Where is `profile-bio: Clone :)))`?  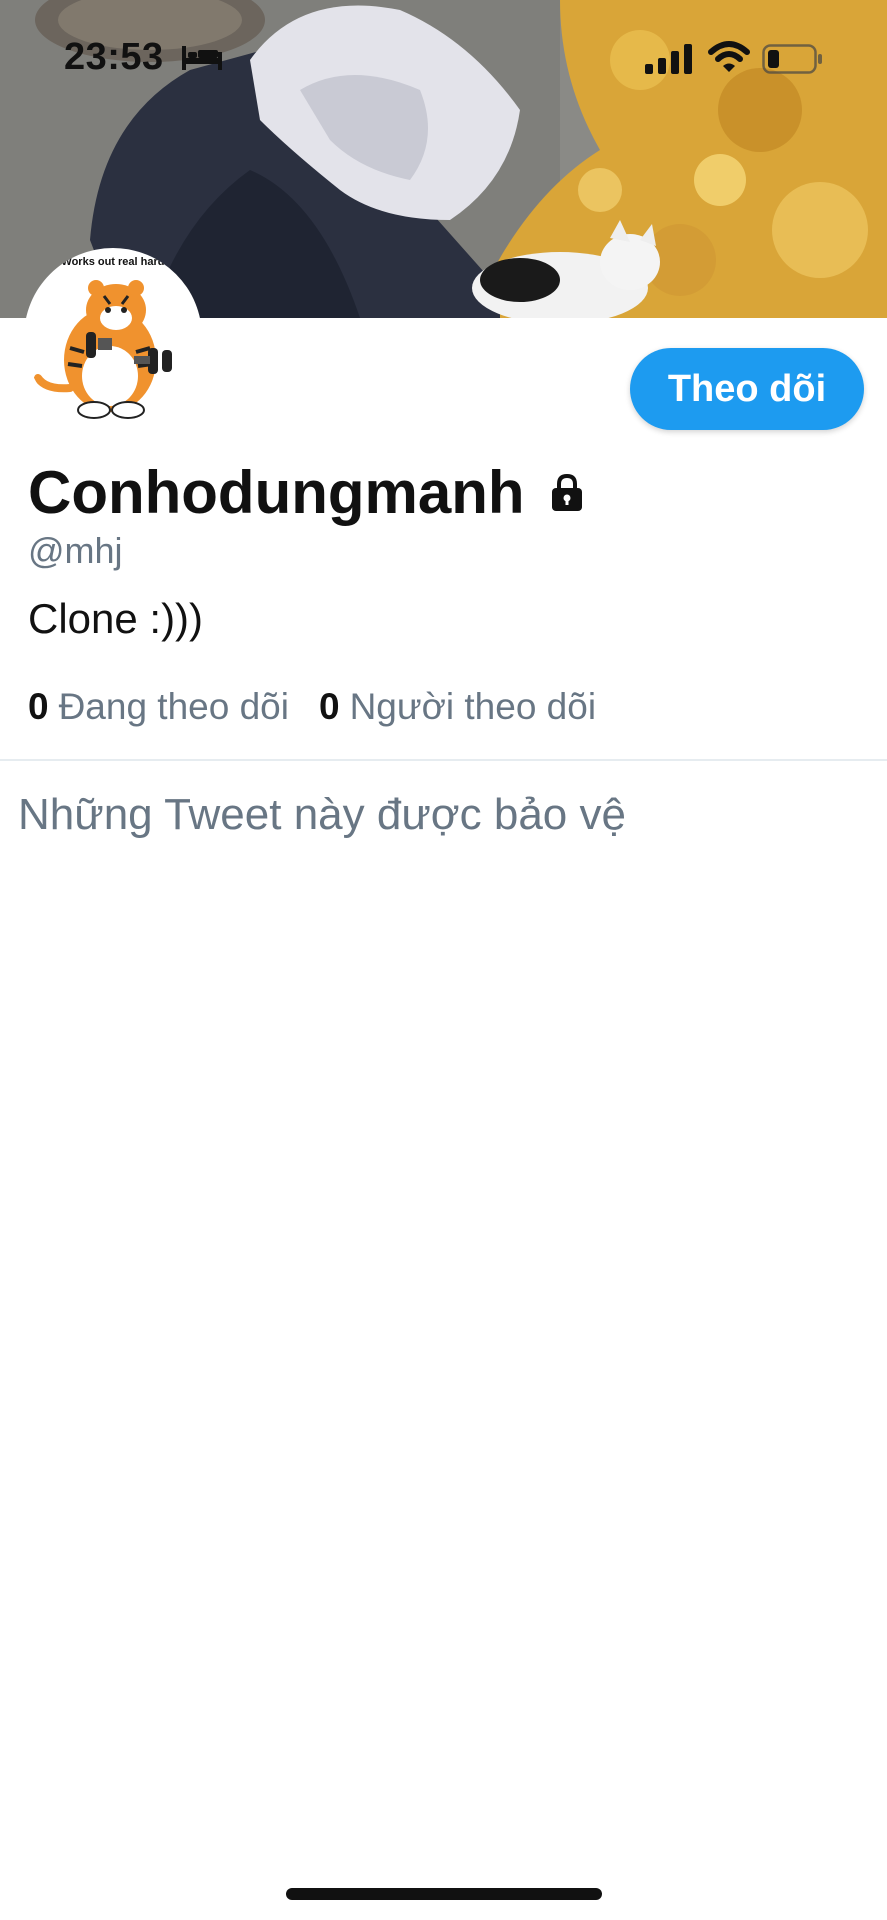
profile-bio: Clone :))) is located at coordinates (116, 618).